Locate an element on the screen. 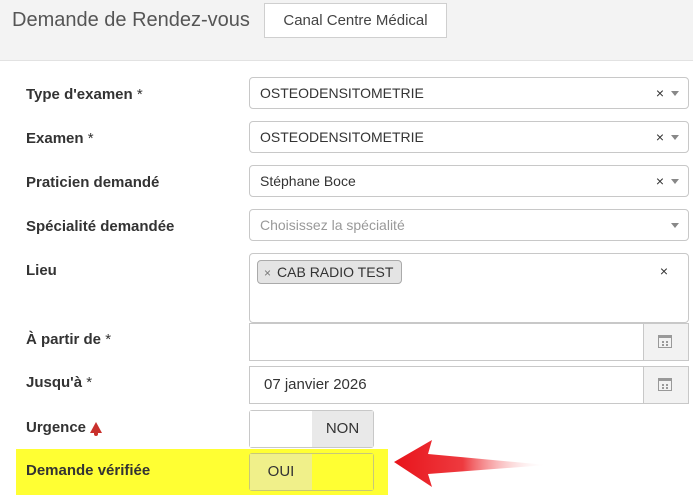  arrow-shape is located at coordinates (470, 463).